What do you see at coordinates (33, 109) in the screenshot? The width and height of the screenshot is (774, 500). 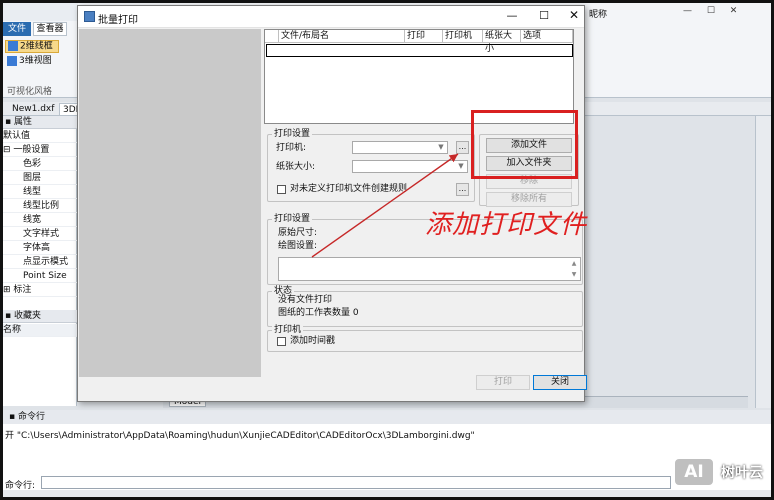 I see `doc-tab-new1: New1.dxf` at bounding box center [33, 109].